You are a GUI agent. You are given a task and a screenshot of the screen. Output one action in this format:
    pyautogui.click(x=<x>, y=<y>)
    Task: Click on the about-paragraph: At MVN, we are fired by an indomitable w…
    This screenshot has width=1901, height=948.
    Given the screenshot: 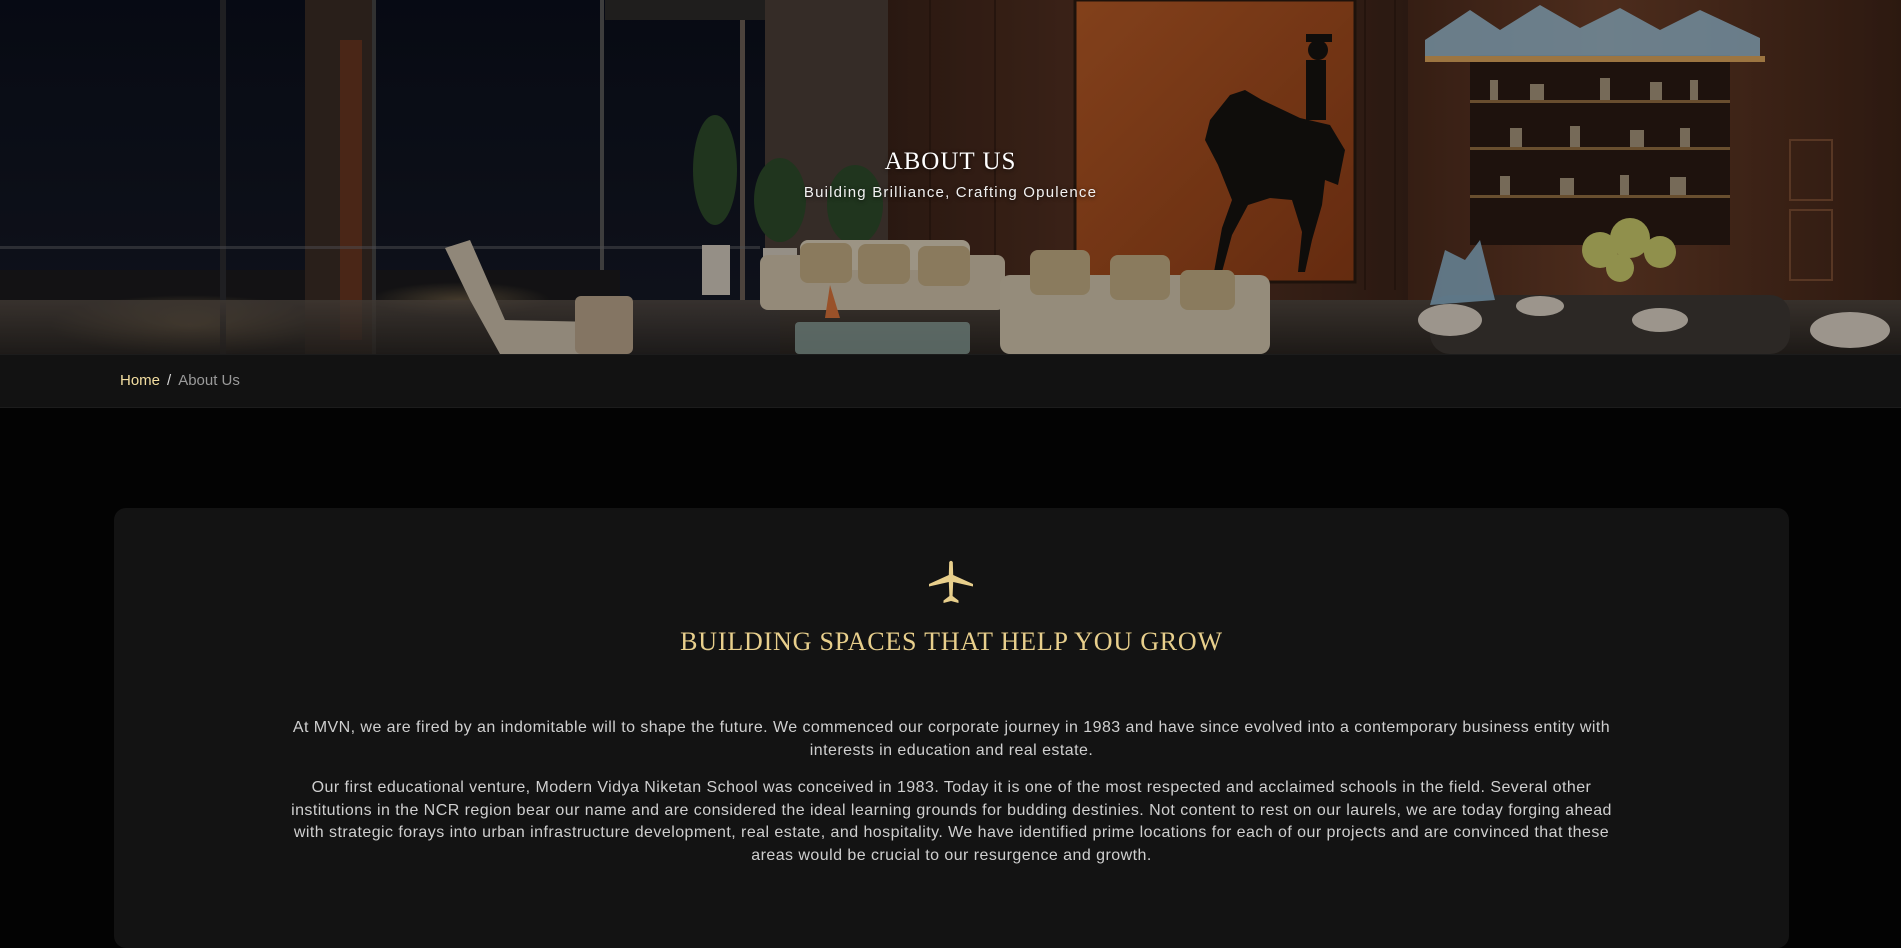 What is the action you would take?
    pyautogui.click(x=951, y=739)
    